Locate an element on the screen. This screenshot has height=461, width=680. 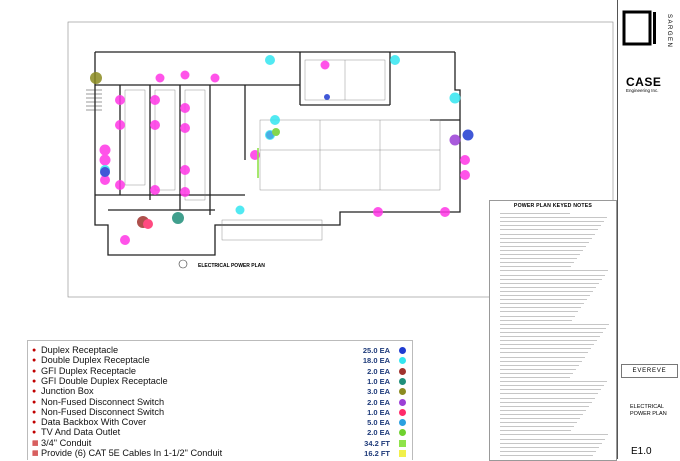
svg-text: SARGENTI is located at coordinates (669, 31).